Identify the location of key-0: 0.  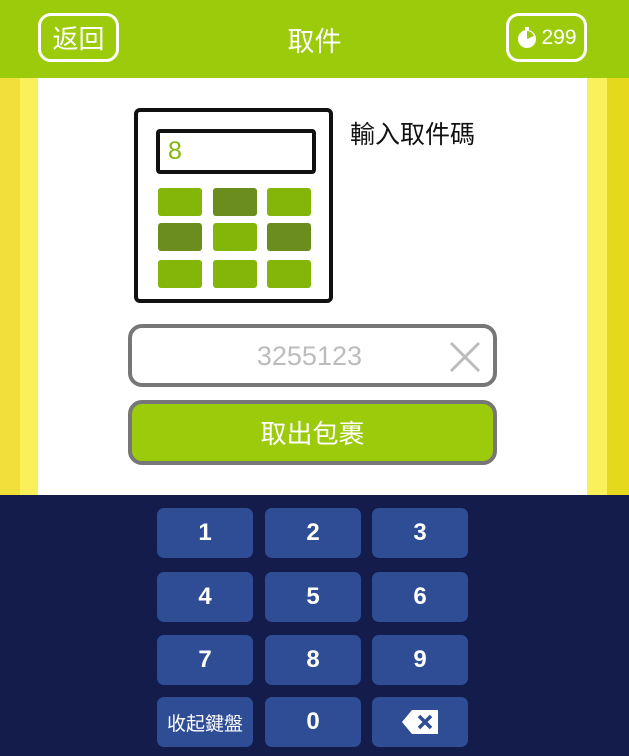
(313, 722).